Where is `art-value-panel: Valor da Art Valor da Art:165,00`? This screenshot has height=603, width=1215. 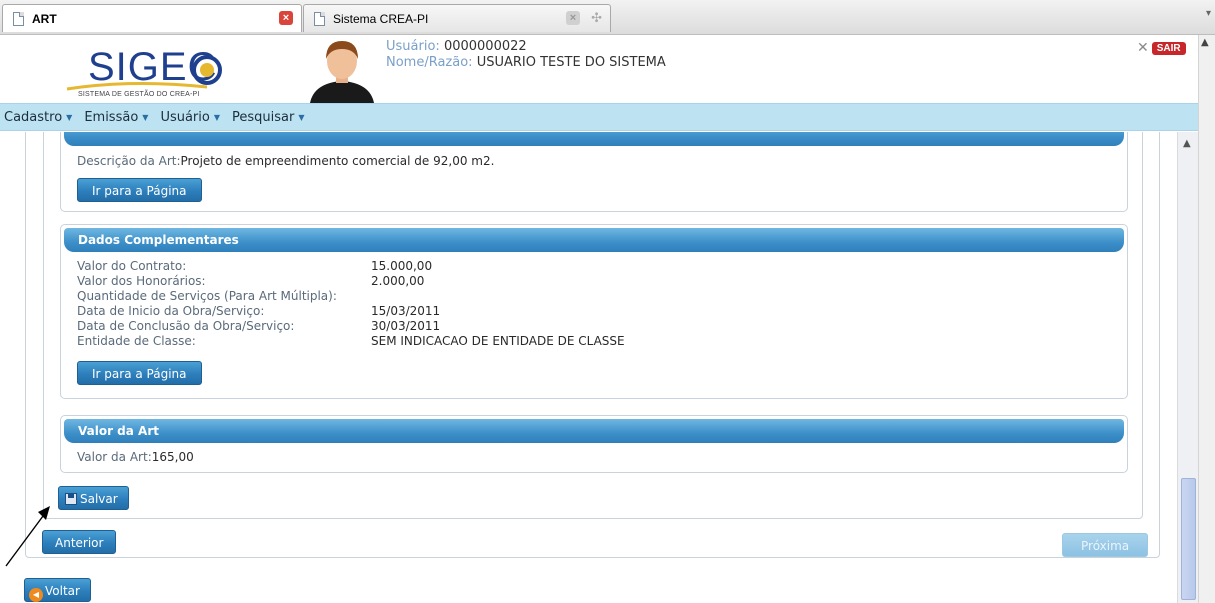
art-value-panel: Valor da Art Valor da Art:165,00 is located at coordinates (594, 444).